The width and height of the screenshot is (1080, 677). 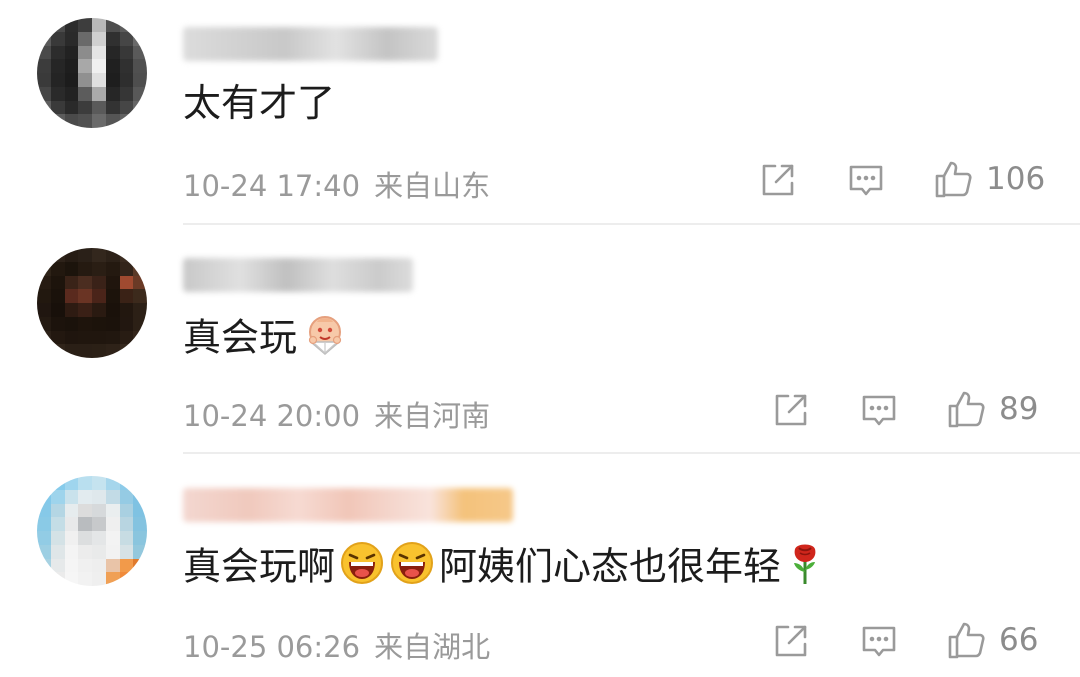 I want to click on like-count: 66, so click(x=1019, y=640).